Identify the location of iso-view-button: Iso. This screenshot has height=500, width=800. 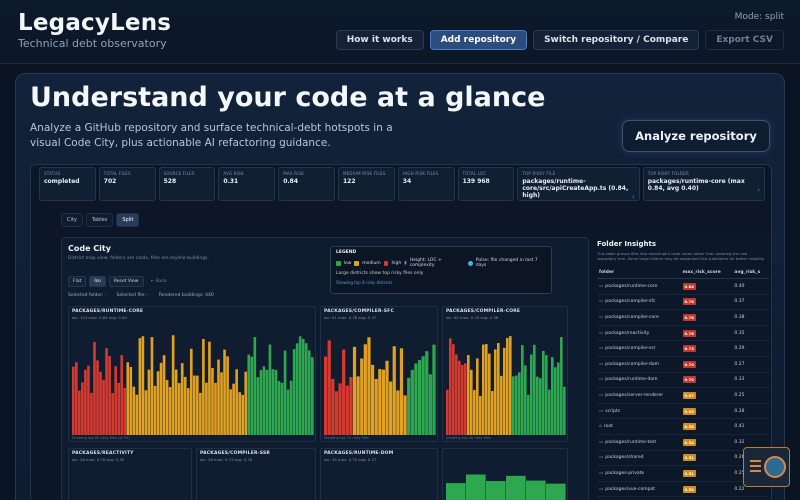
(97, 281).